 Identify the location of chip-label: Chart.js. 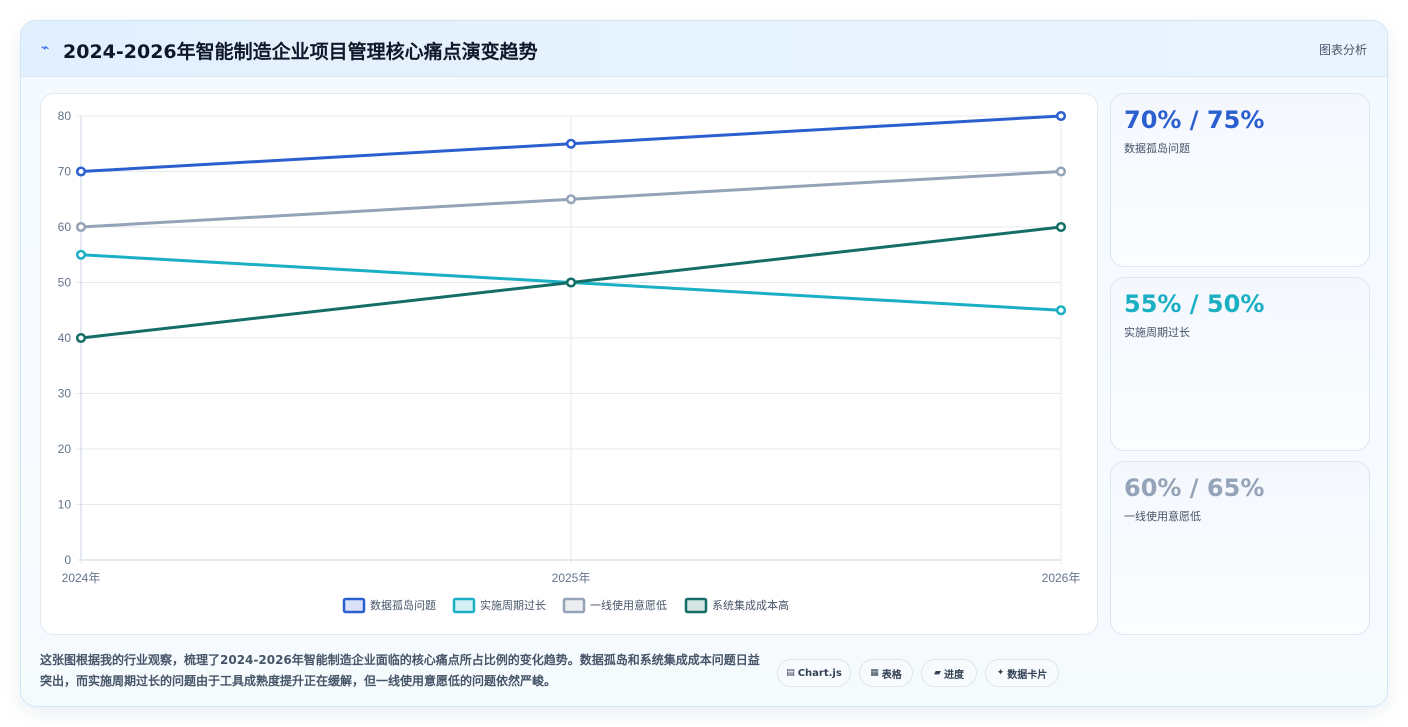
(819, 673).